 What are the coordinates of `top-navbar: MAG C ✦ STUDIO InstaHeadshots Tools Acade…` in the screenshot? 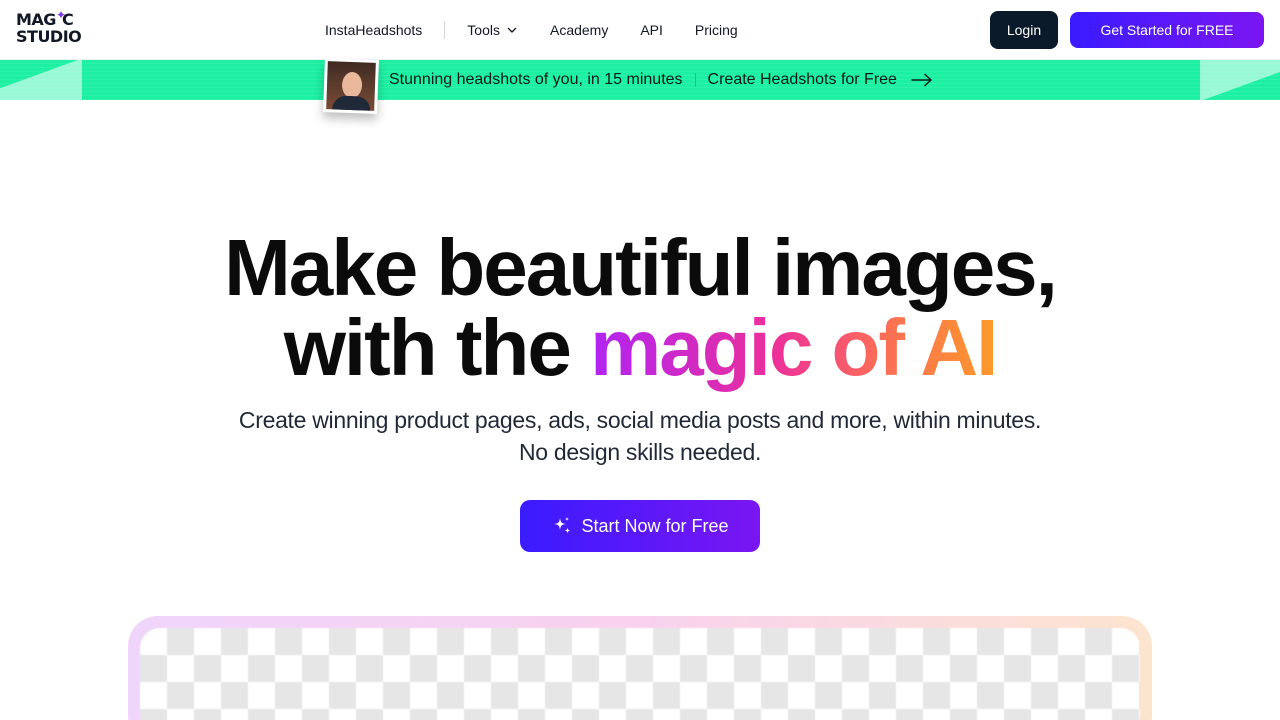 It's located at (640, 30).